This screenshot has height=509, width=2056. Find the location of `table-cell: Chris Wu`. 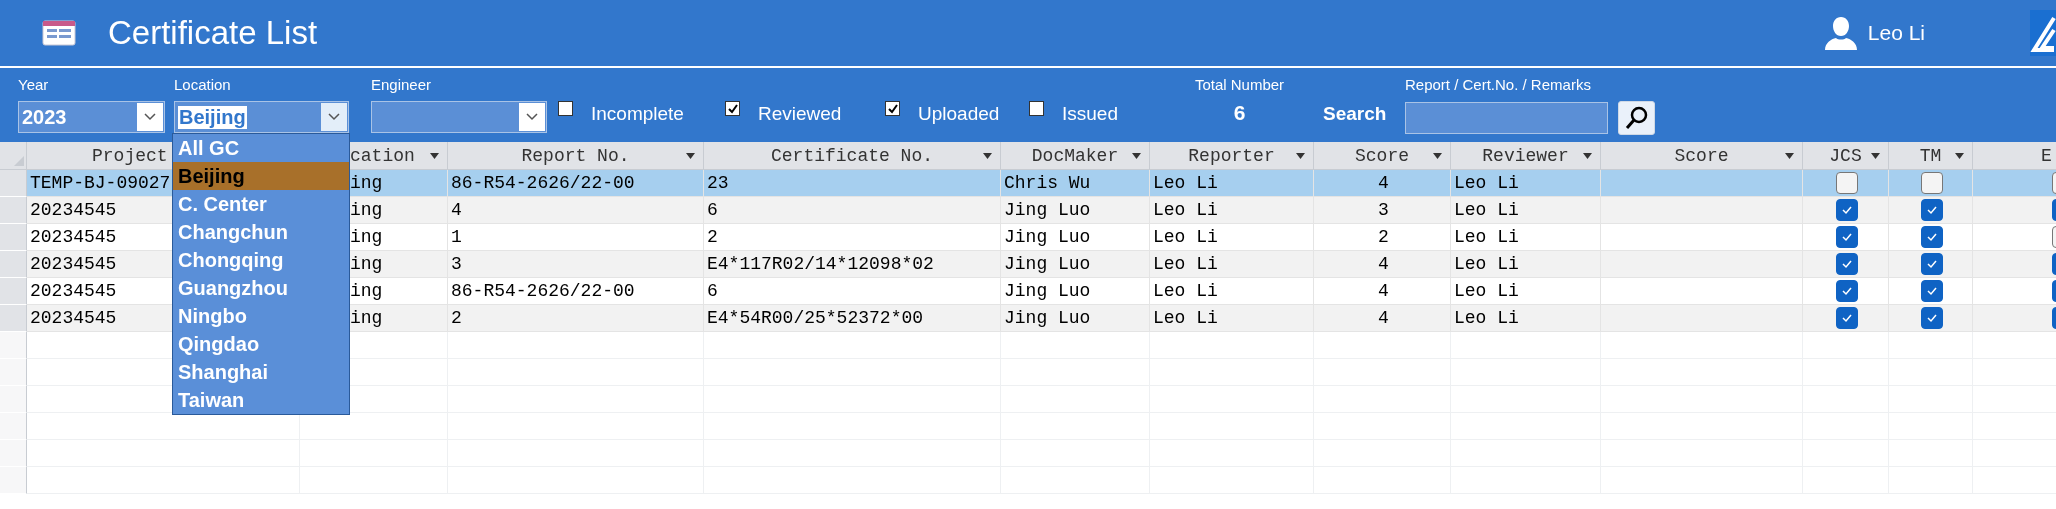

table-cell: Chris Wu is located at coordinates (1075, 183).